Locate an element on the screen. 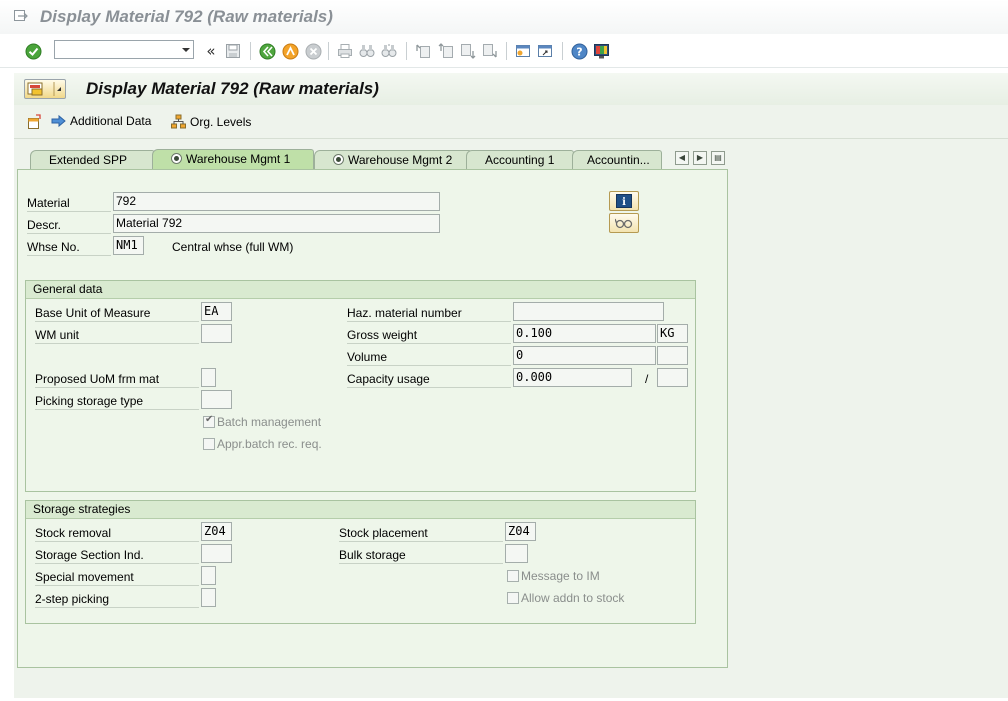  description-field: Material 792 is located at coordinates (276, 223).